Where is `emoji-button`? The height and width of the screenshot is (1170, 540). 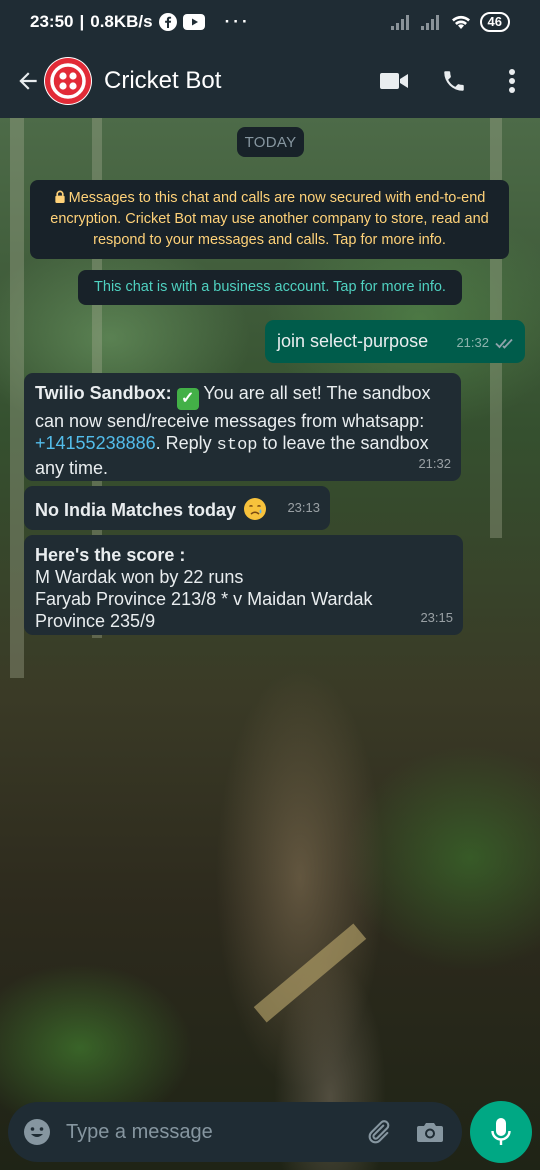 emoji-button is located at coordinates (37, 1132).